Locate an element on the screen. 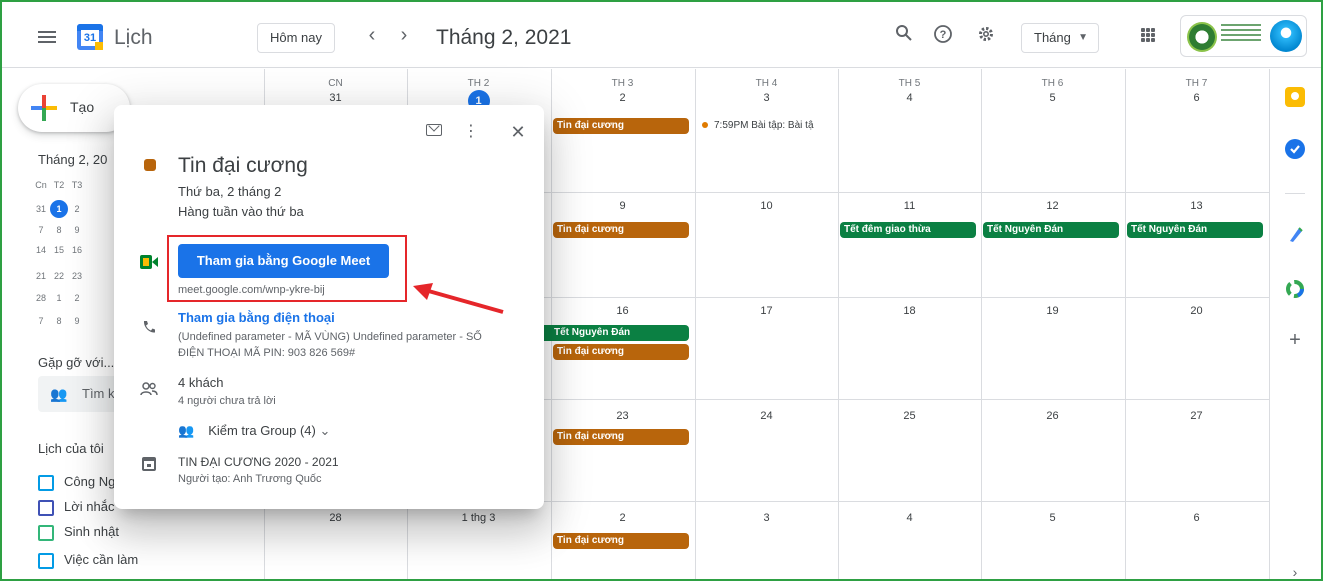 The height and width of the screenshot is (581, 1323). view-select: Tháng ▼ is located at coordinates (1060, 38).